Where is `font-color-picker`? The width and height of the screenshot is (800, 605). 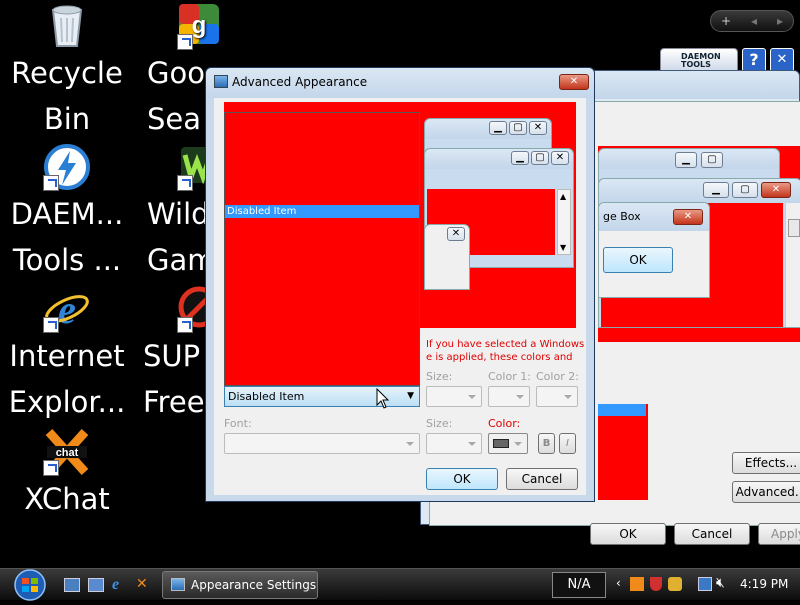
font-color-picker is located at coordinates (508, 443).